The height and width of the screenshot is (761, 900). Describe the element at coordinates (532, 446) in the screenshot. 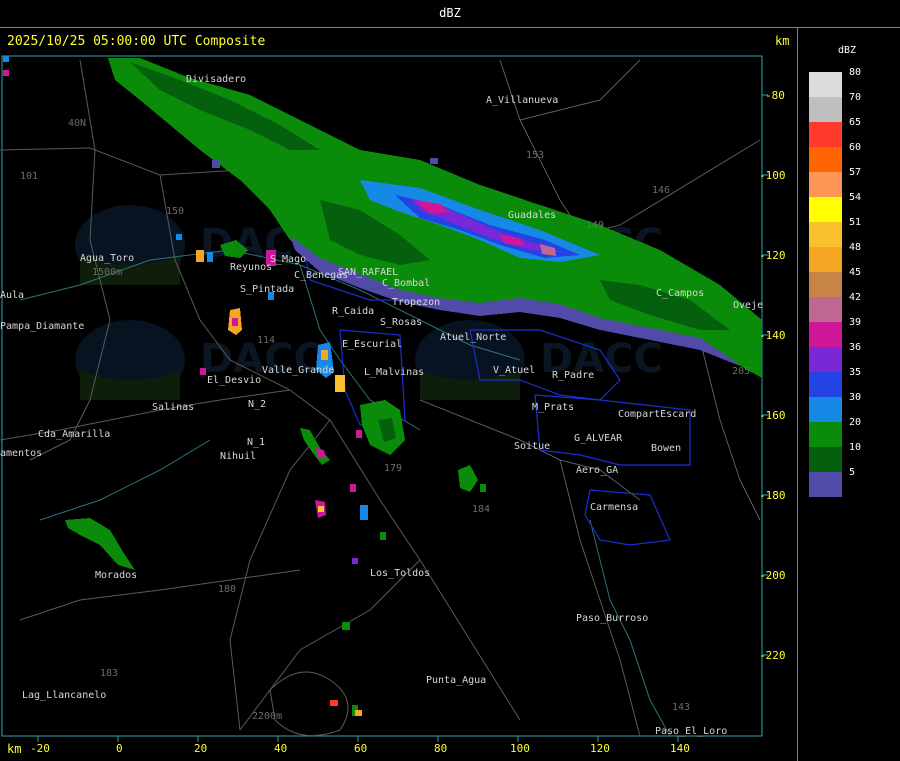

I see `place-label: Soitue` at that location.